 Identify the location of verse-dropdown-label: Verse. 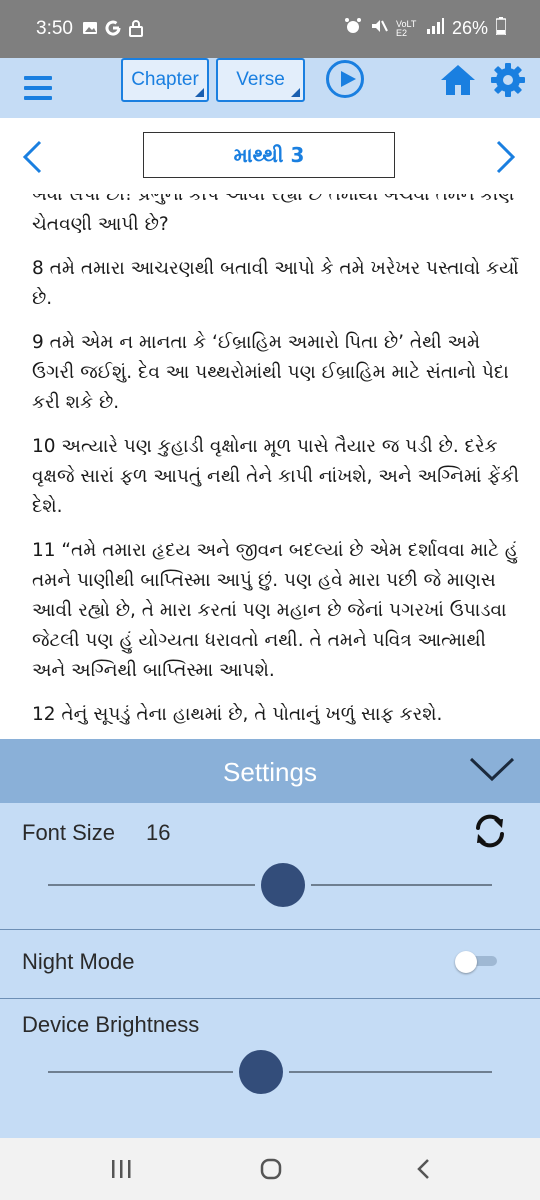
(260, 79).